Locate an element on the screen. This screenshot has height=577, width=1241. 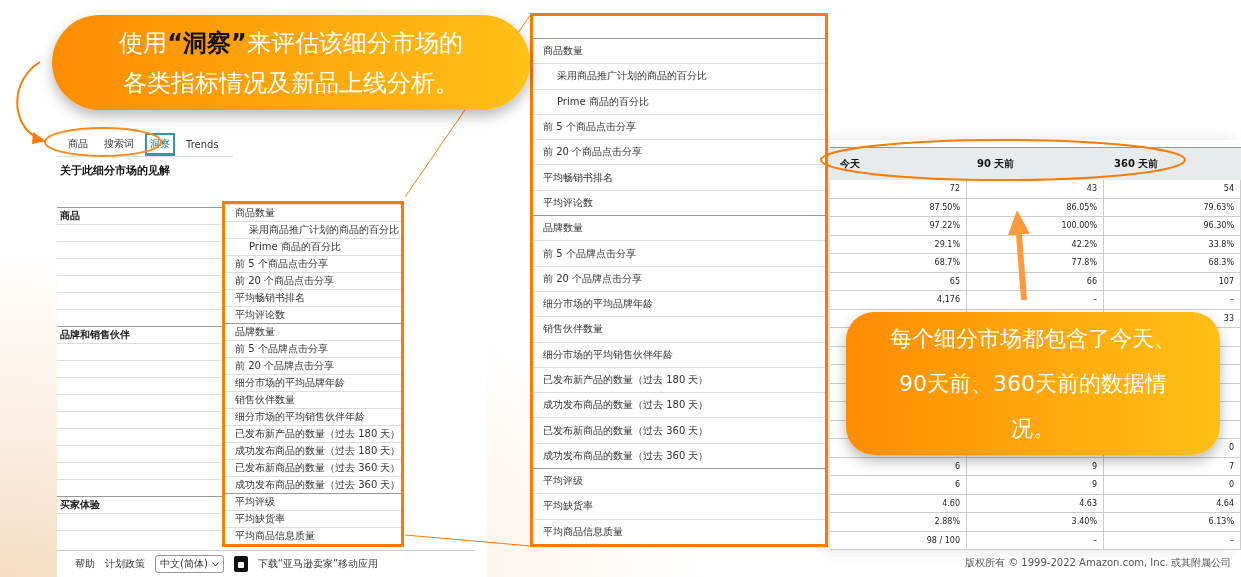
table-cell: 6.13% is located at coordinates (1221, 522).